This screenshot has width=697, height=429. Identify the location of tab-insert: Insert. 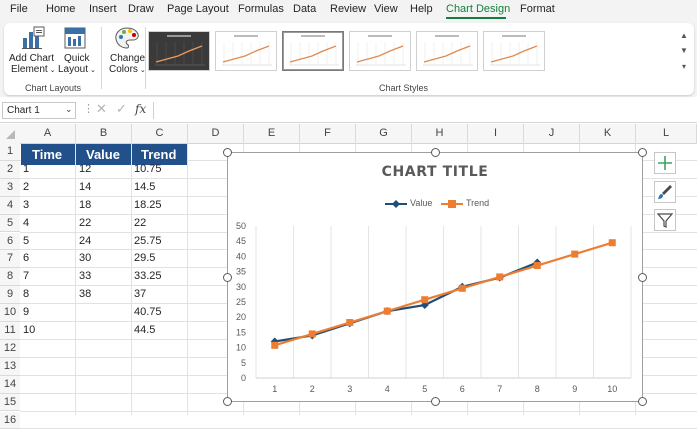
(103, 9).